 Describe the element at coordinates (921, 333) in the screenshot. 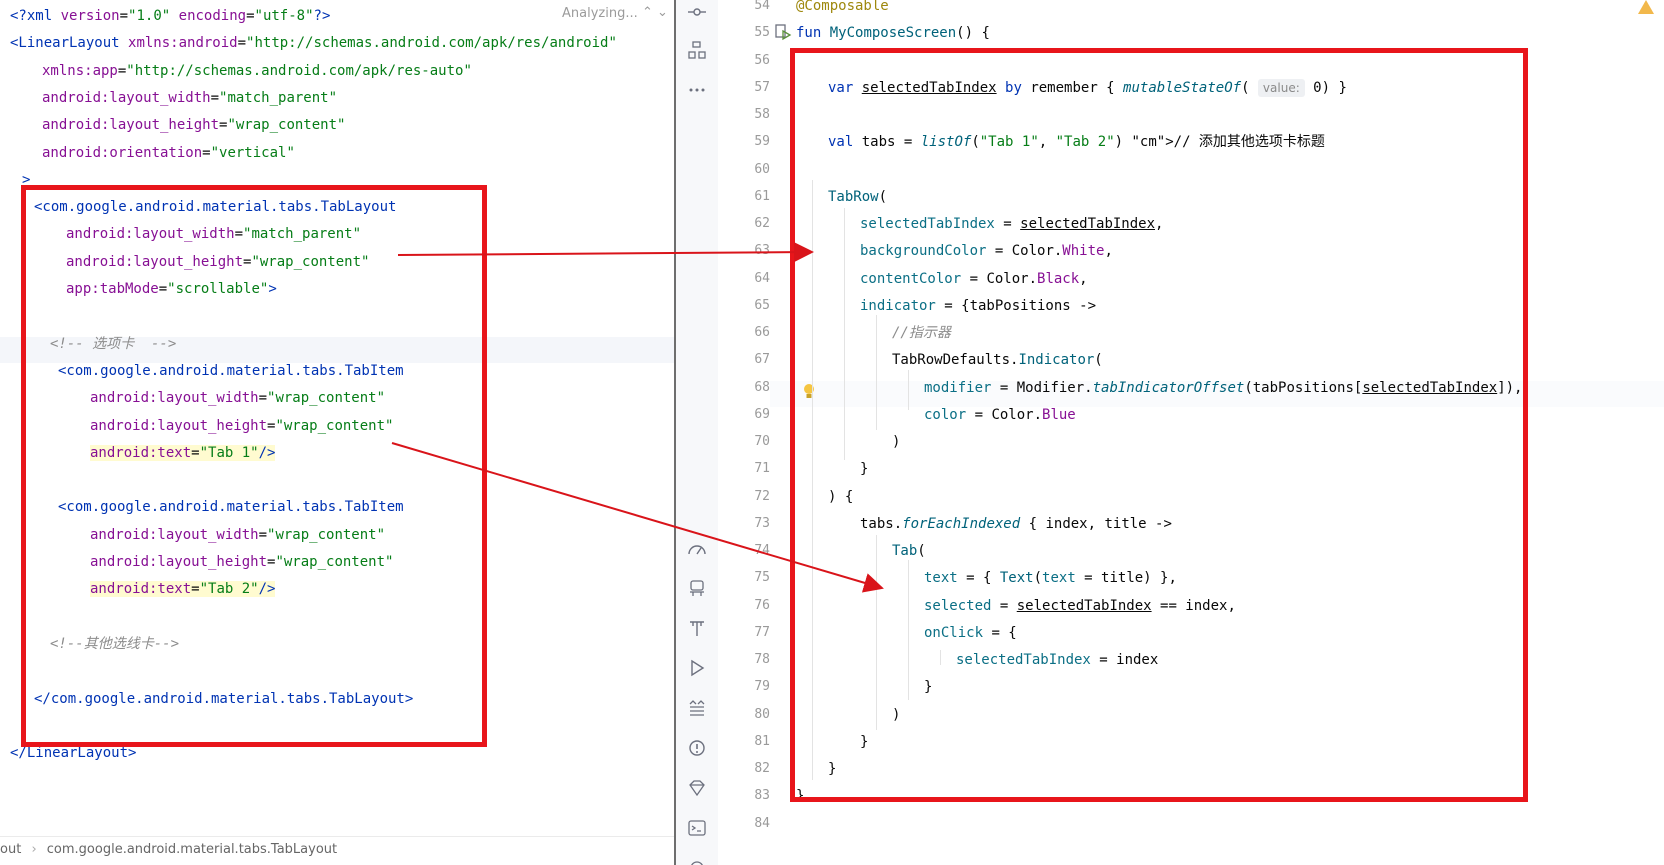

I see `code-line: //指示器` at that location.